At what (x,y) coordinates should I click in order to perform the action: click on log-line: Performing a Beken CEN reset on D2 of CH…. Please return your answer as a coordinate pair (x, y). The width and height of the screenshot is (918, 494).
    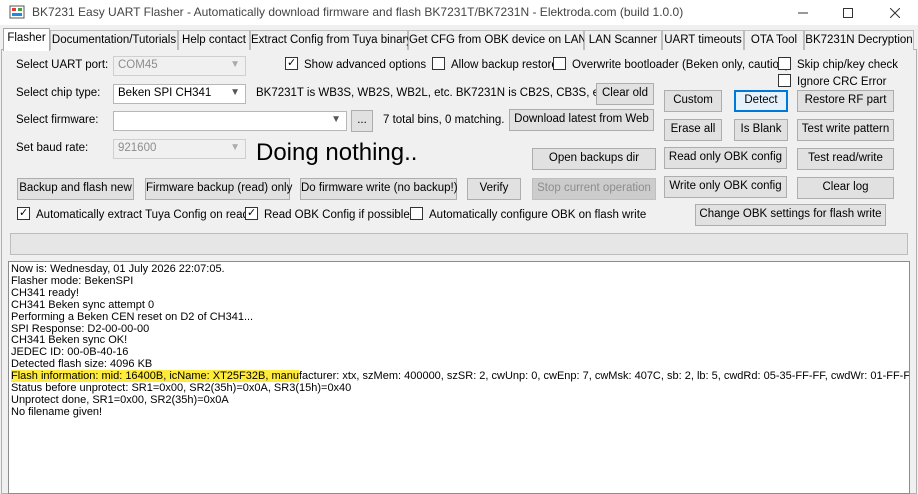
    Looking at the image, I should click on (132, 316).